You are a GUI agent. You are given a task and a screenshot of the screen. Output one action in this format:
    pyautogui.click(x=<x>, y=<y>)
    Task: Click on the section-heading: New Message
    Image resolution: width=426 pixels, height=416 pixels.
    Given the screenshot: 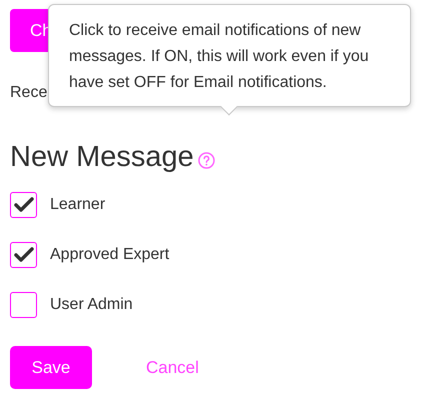 What is the action you would take?
    pyautogui.click(x=102, y=157)
    